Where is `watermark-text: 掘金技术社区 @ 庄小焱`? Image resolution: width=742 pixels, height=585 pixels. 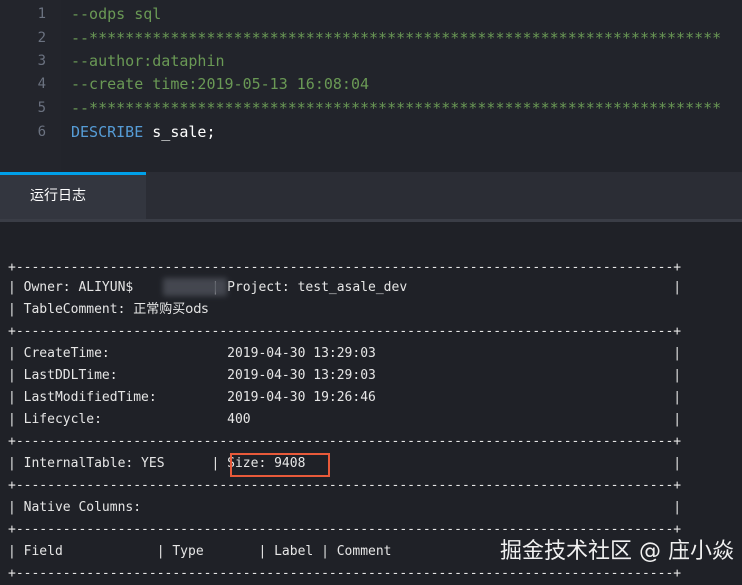 watermark-text: 掘金技术社区 @ 庄小焱 is located at coordinates (617, 551).